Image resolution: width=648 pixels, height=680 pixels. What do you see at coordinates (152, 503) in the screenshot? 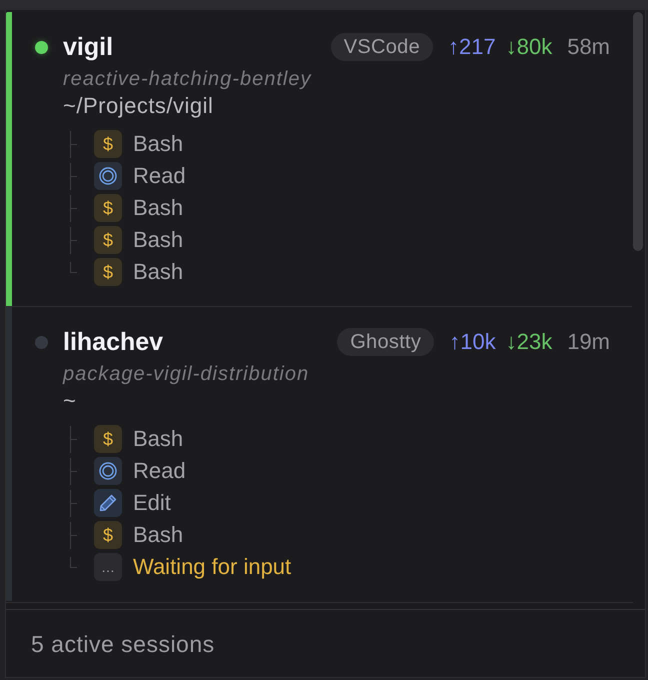
I see `tool-label: Edit` at bounding box center [152, 503].